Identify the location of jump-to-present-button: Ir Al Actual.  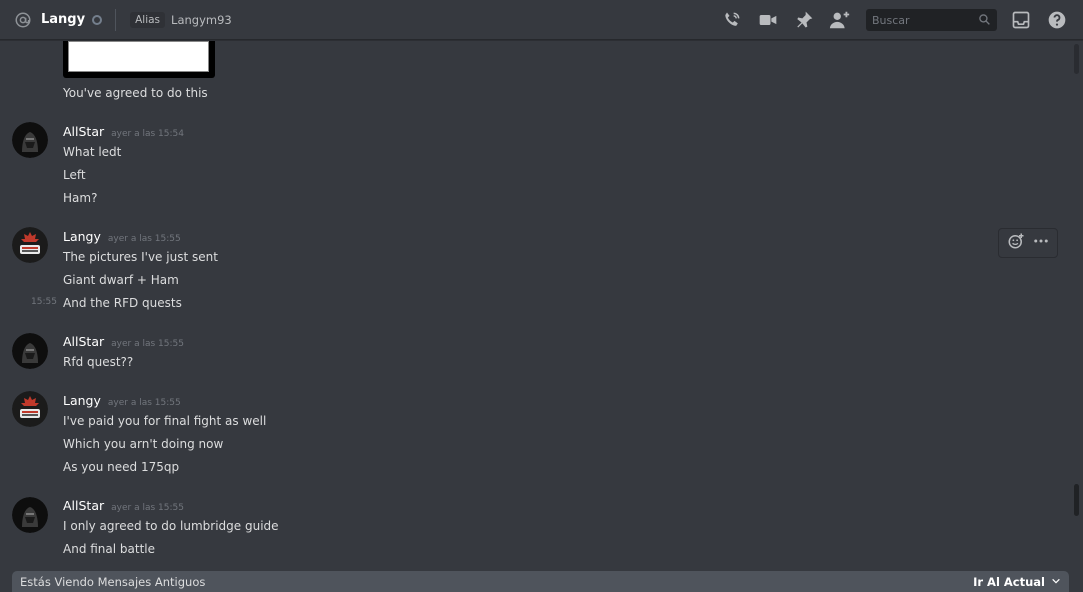
(1017, 582).